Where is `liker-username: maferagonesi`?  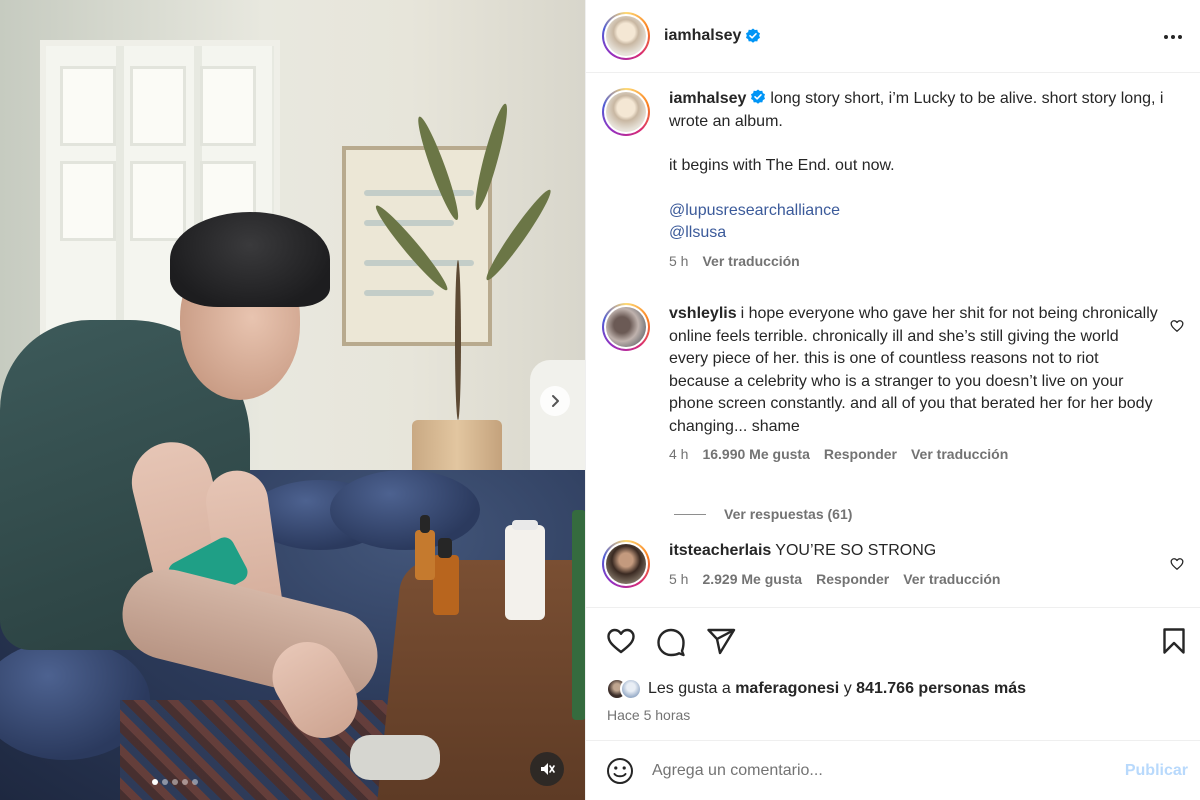
liker-username: maferagonesi is located at coordinates (787, 688).